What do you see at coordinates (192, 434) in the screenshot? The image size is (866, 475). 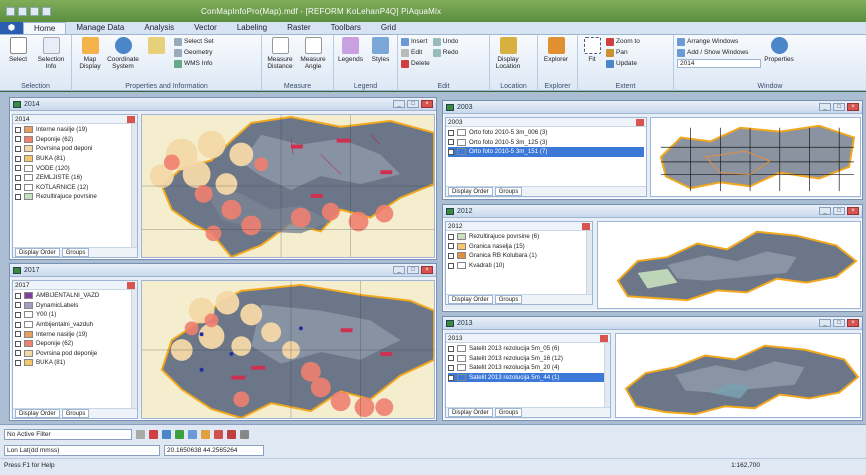 I see `grid-icon` at bounding box center [192, 434].